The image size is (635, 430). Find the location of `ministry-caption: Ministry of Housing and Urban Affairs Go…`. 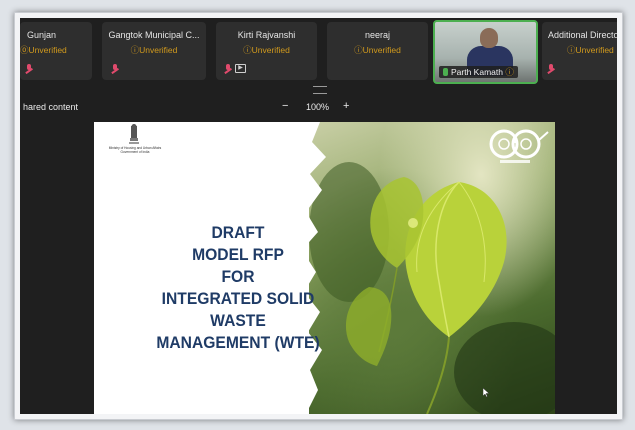

ministry-caption: Ministry of Housing and Urban Affairs Go… is located at coordinates (135, 150).